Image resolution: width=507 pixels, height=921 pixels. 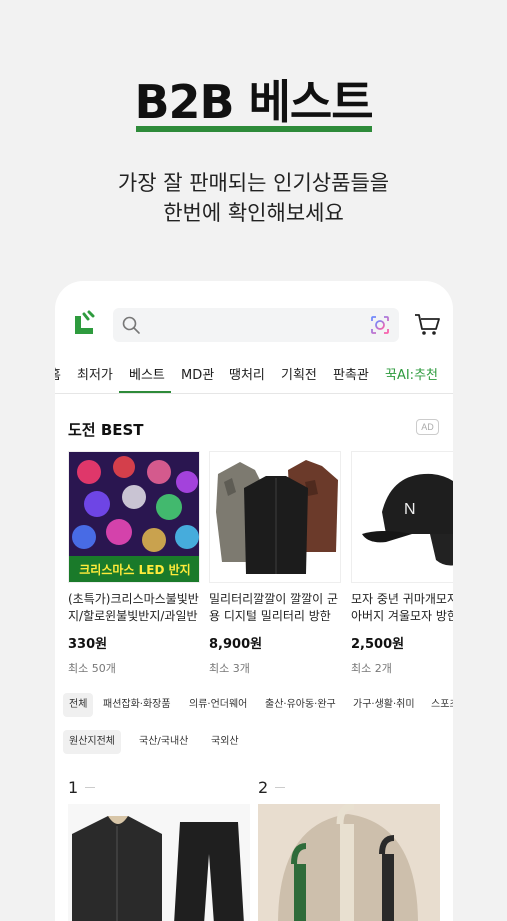 I want to click on product-price: 8,900원, so click(x=236, y=644).